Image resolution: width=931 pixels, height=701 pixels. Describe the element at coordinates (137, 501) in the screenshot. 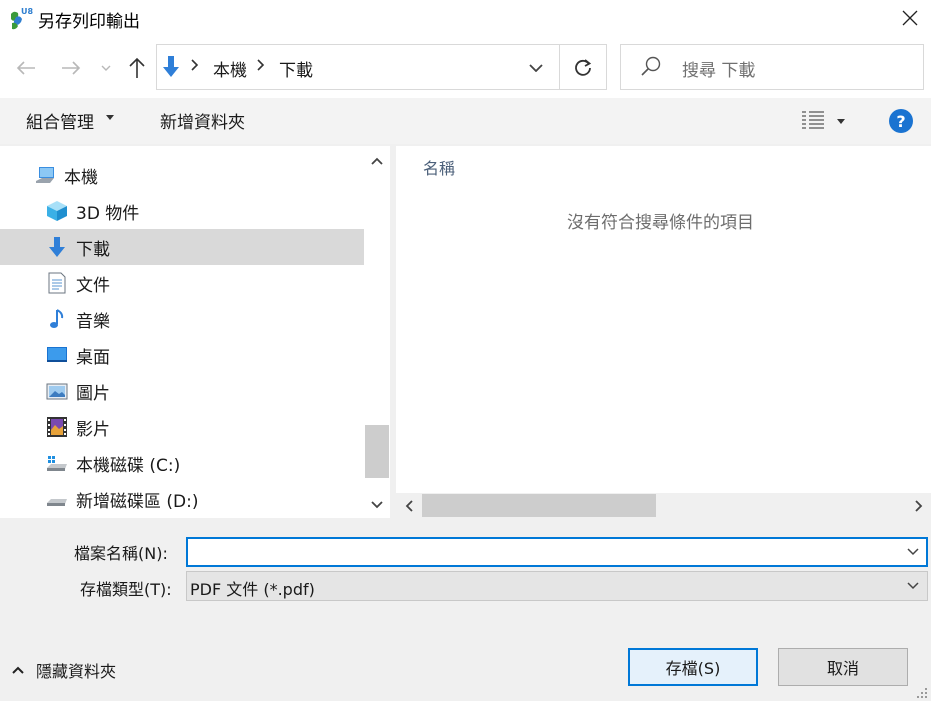

I see `sidebar-item-label: 新增磁碟區 (D:)` at that location.